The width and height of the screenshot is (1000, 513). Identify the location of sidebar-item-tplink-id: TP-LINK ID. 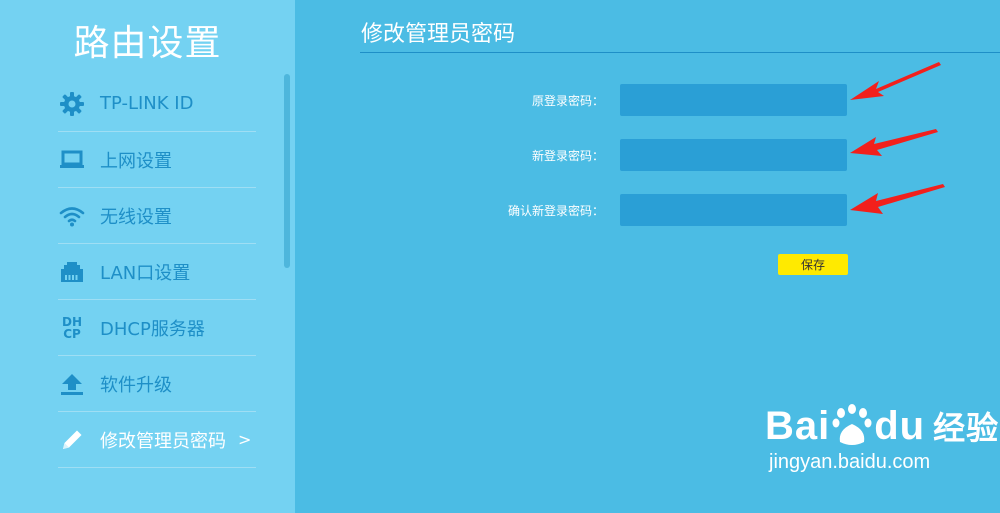
(157, 104).